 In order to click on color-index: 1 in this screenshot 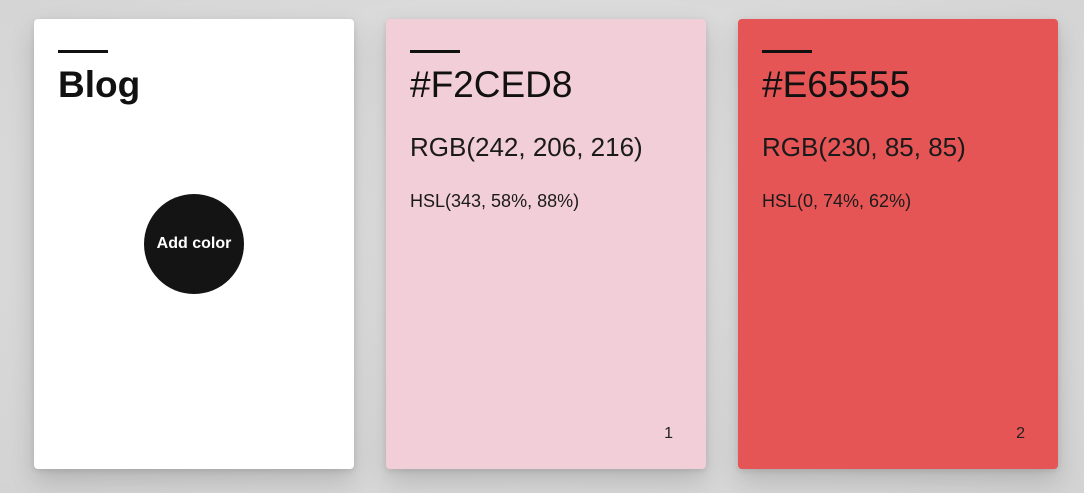, I will do `click(668, 433)`.